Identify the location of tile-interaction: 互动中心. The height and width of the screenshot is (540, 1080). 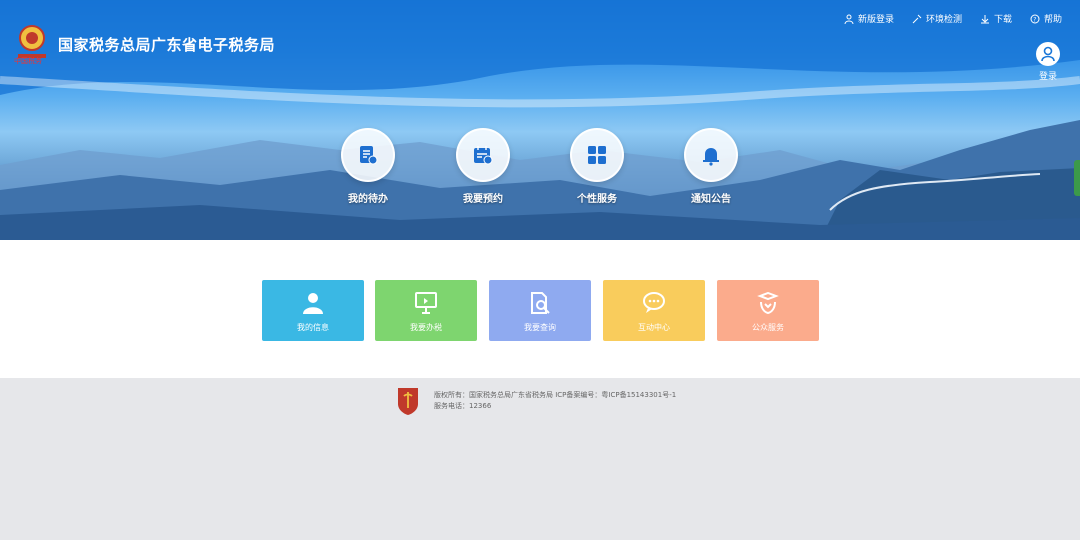
(654, 310).